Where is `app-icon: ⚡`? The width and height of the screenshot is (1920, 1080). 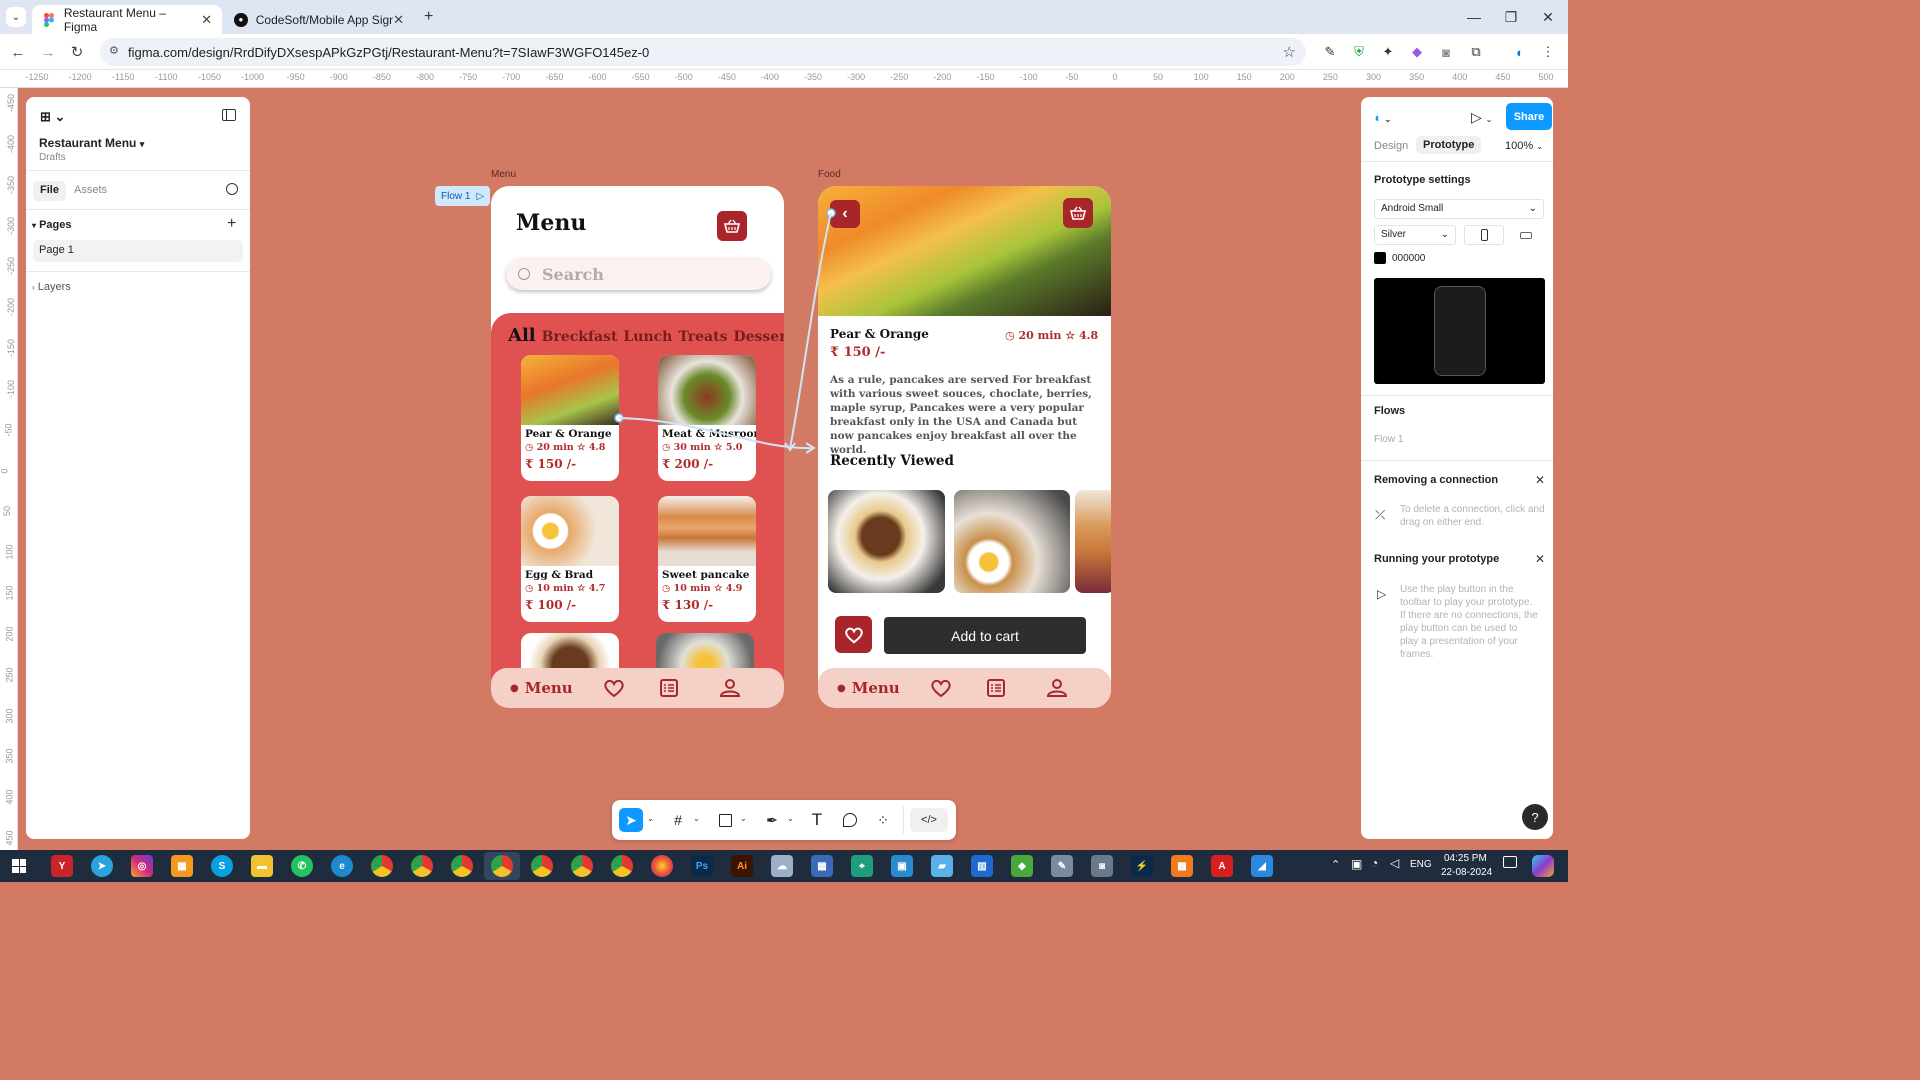
app-icon: ⚡ is located at coordinates (1142, 866).